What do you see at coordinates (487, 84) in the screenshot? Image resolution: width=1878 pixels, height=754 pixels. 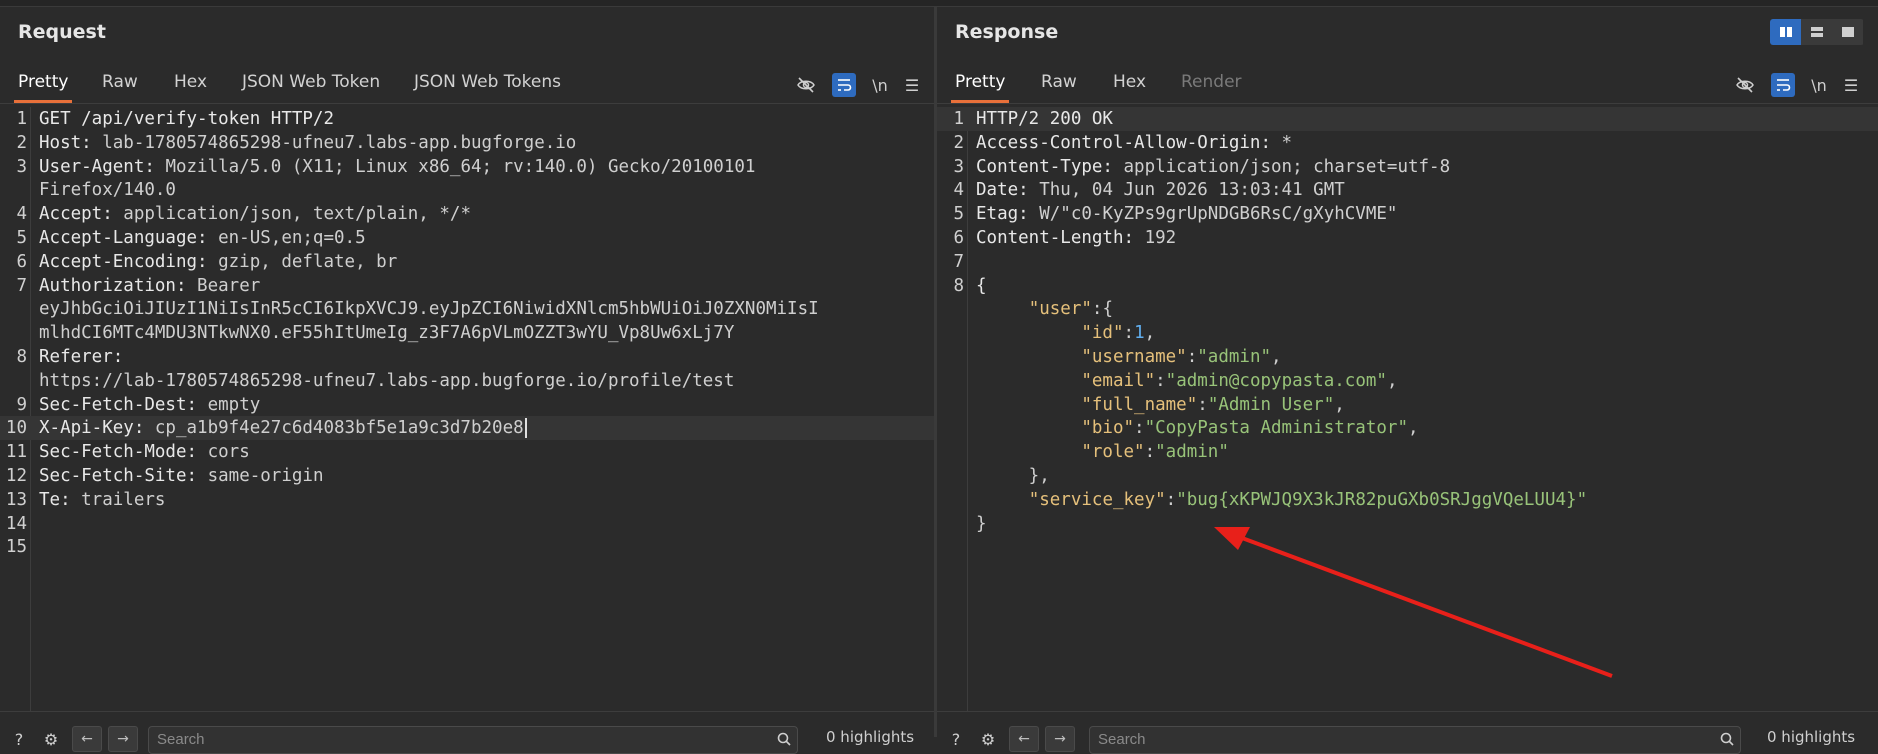 I see `tab-json-web-tokens: JSON Web Tokens` at bounding box center [487, 84].